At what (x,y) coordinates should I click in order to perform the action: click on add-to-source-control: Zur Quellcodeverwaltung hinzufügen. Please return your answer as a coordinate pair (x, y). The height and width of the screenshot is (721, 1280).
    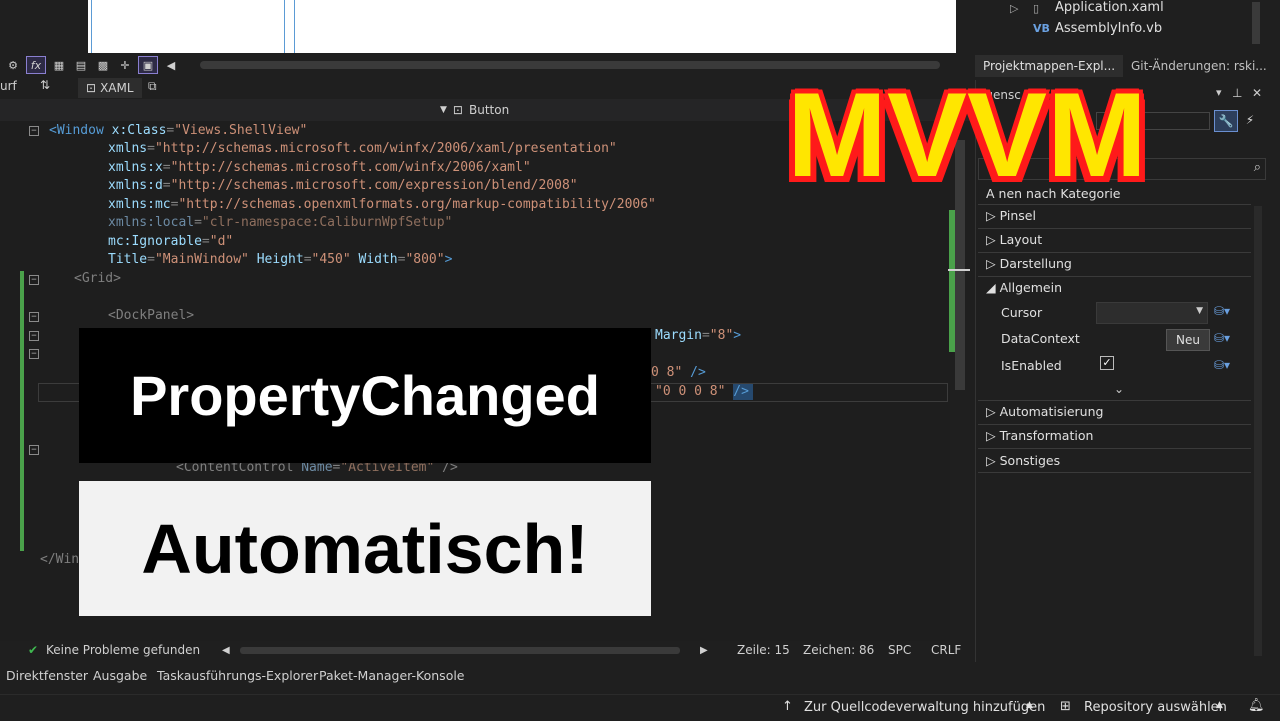
    Looking at the image, I should click on (924, 707).